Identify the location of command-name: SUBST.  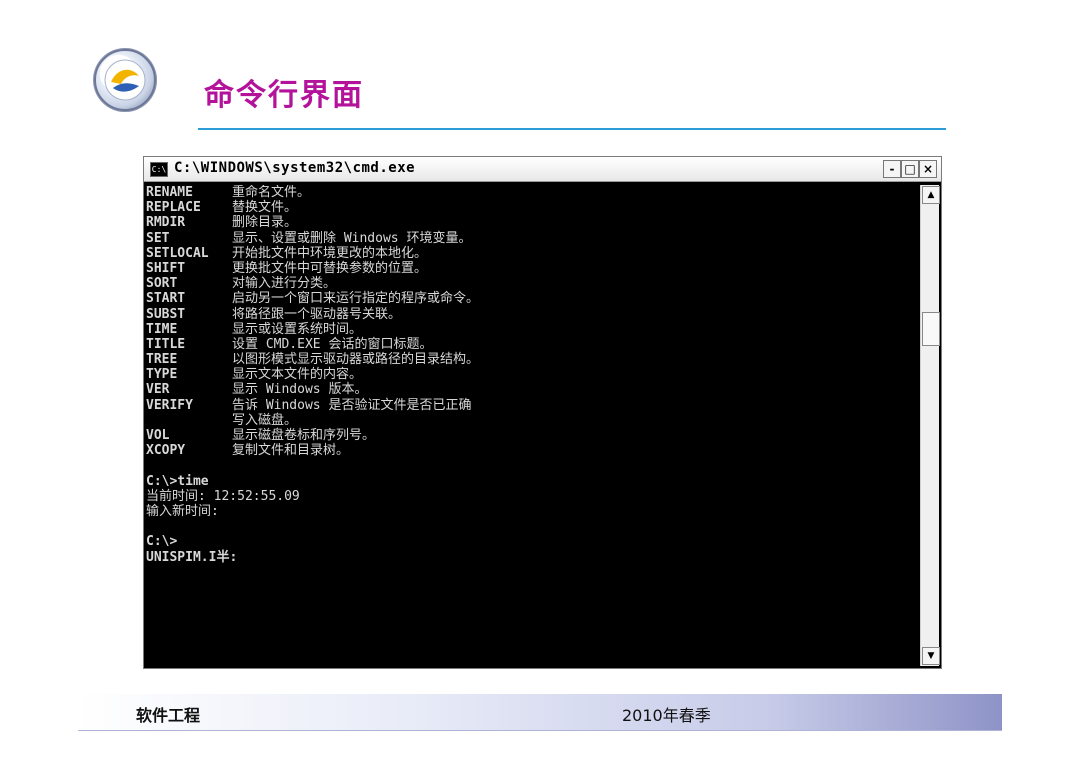
(166, 314).